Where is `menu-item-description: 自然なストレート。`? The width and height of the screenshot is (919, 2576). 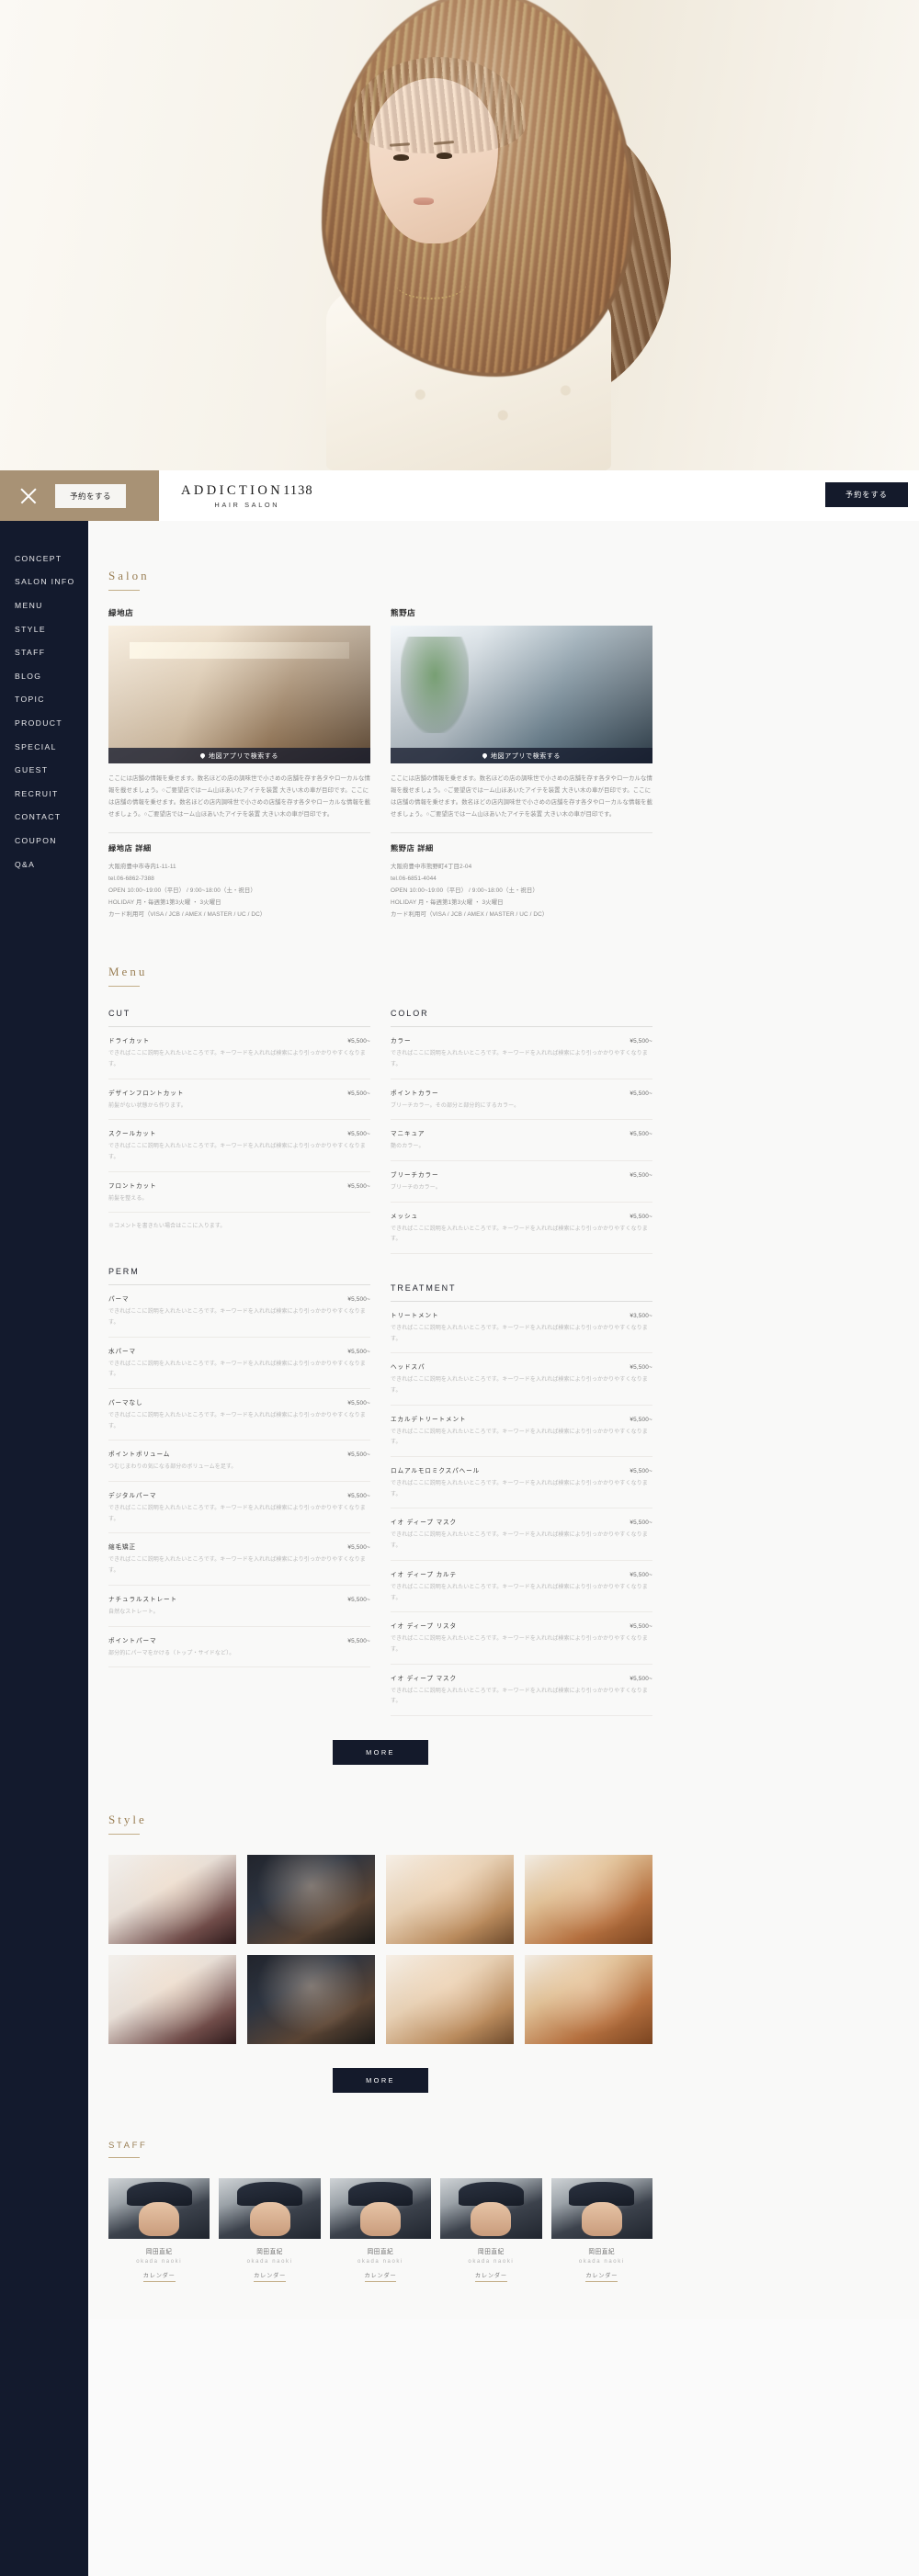
menu-item-description: 自然なストレート。 is located at coordinates (133, 1612).